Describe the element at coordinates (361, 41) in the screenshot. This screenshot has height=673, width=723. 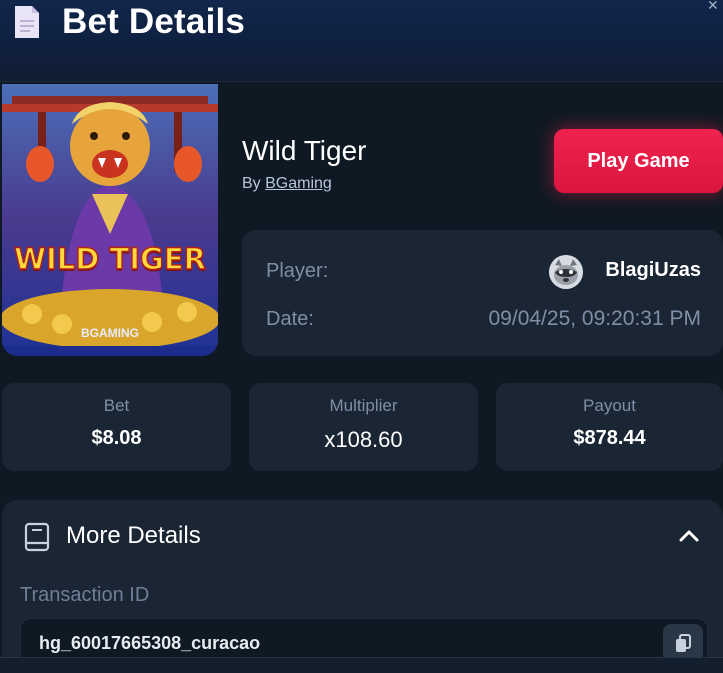
I see `modal-header: Bet Details ✕` at that location.